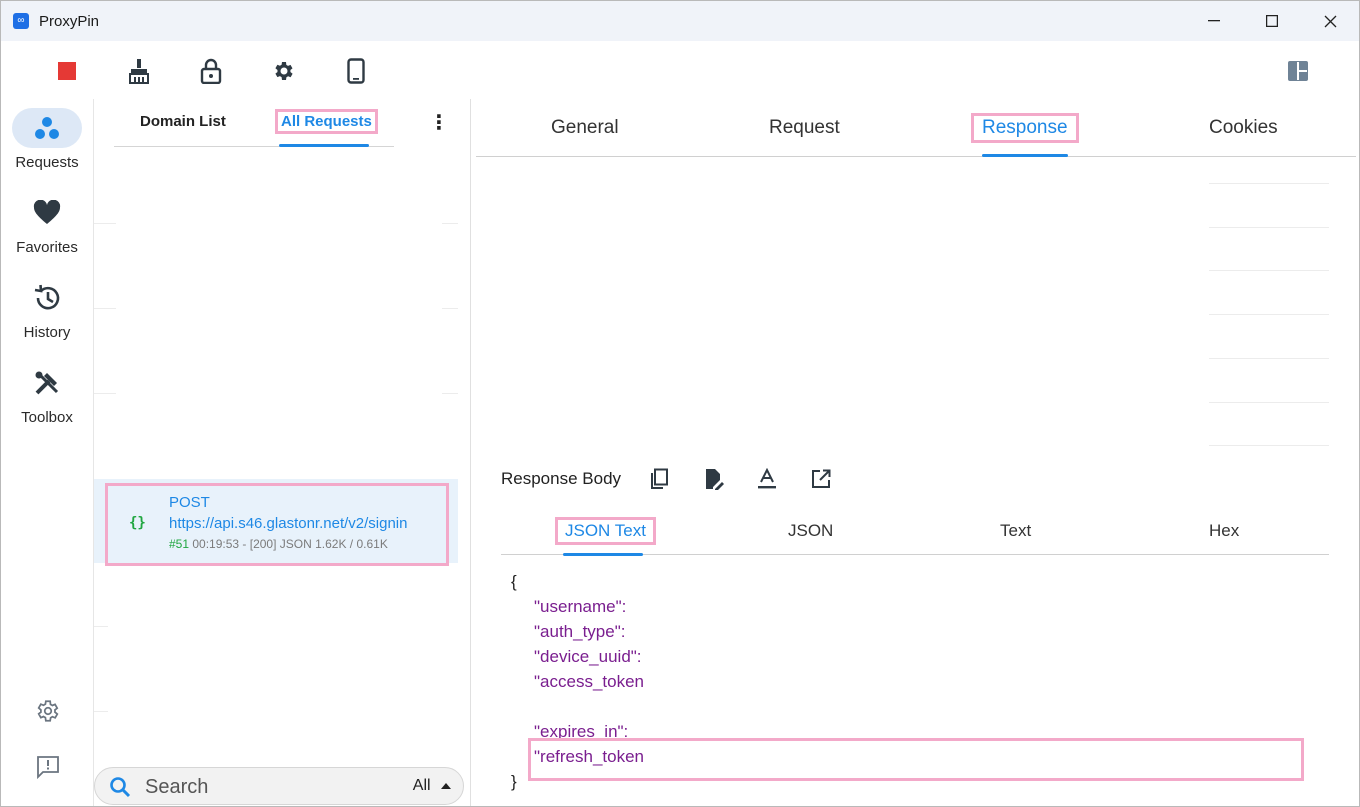  Describe the element at coordinates (603, 554) in the screenshot. I see `tab-json-text-indicator` at that location.